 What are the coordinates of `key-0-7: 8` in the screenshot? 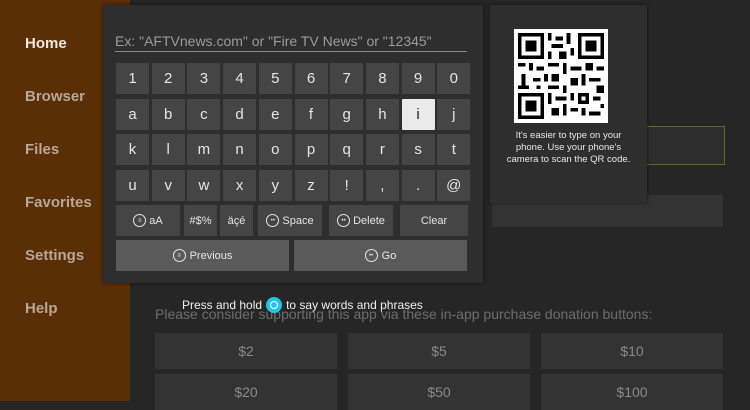 It's located at (382, 78).